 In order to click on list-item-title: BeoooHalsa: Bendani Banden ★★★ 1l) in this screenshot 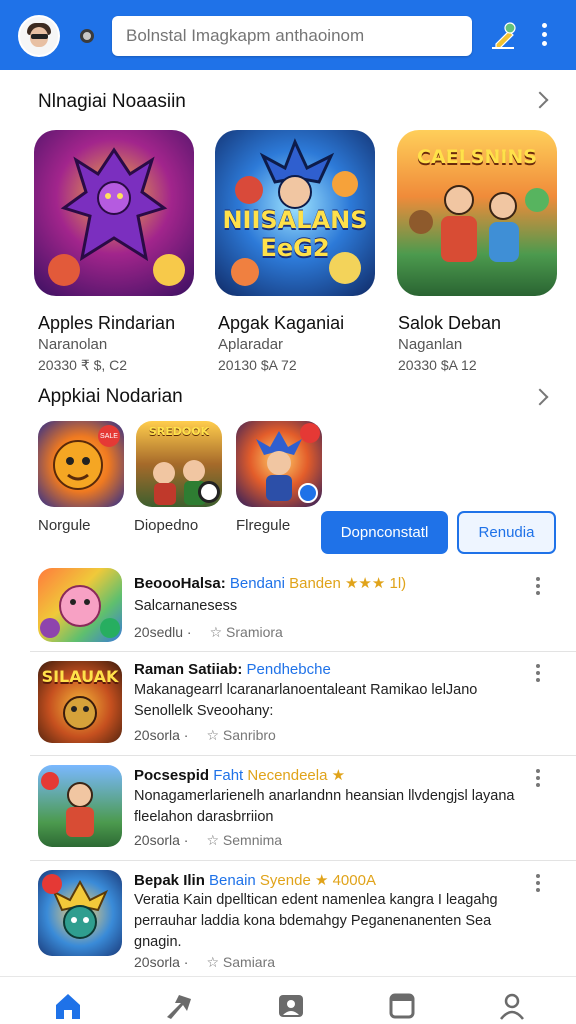, I will do `click(270, 583)`.